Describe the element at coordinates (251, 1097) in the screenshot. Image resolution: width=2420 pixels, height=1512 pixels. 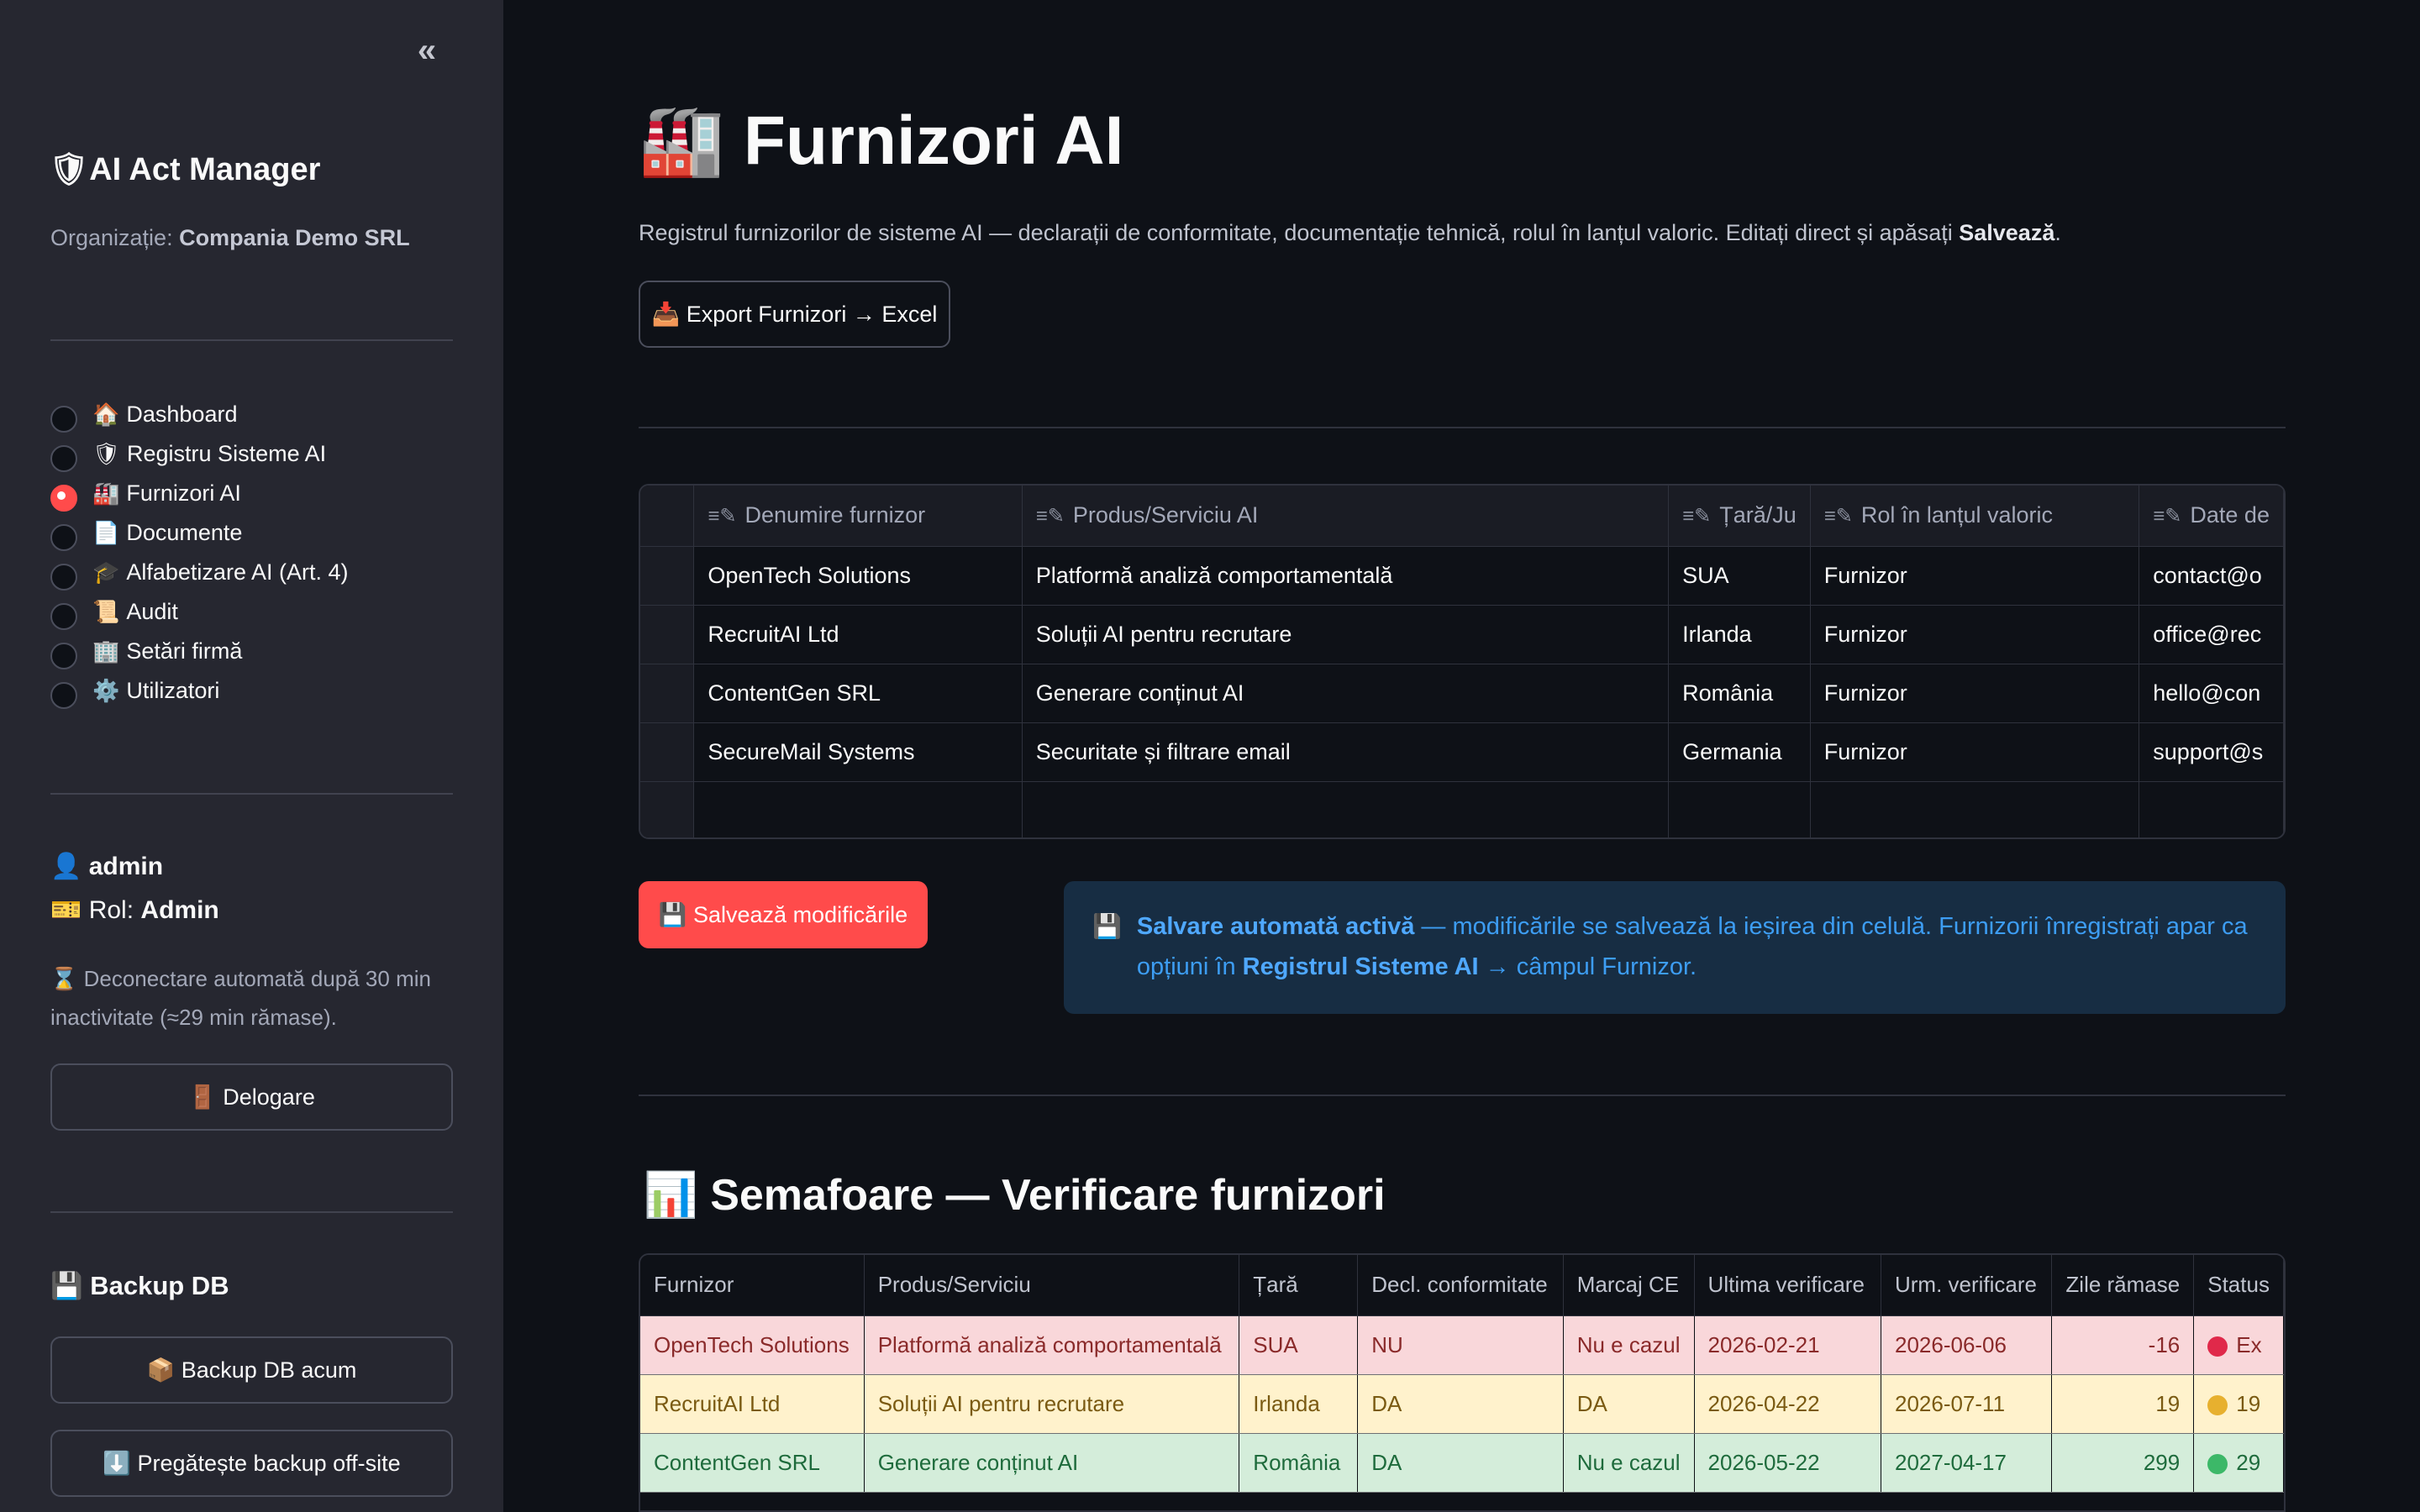
I see `logout-button: 🚪 Delogare` at that location.